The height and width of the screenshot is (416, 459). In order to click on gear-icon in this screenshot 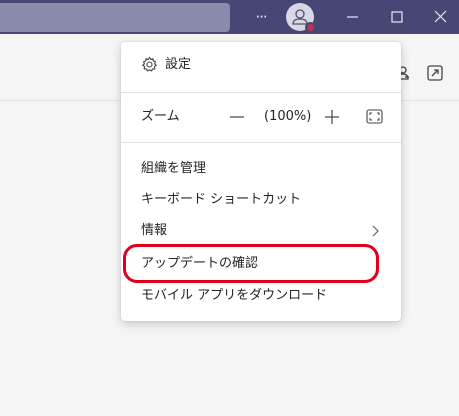, I will do `click(149, 64)`.